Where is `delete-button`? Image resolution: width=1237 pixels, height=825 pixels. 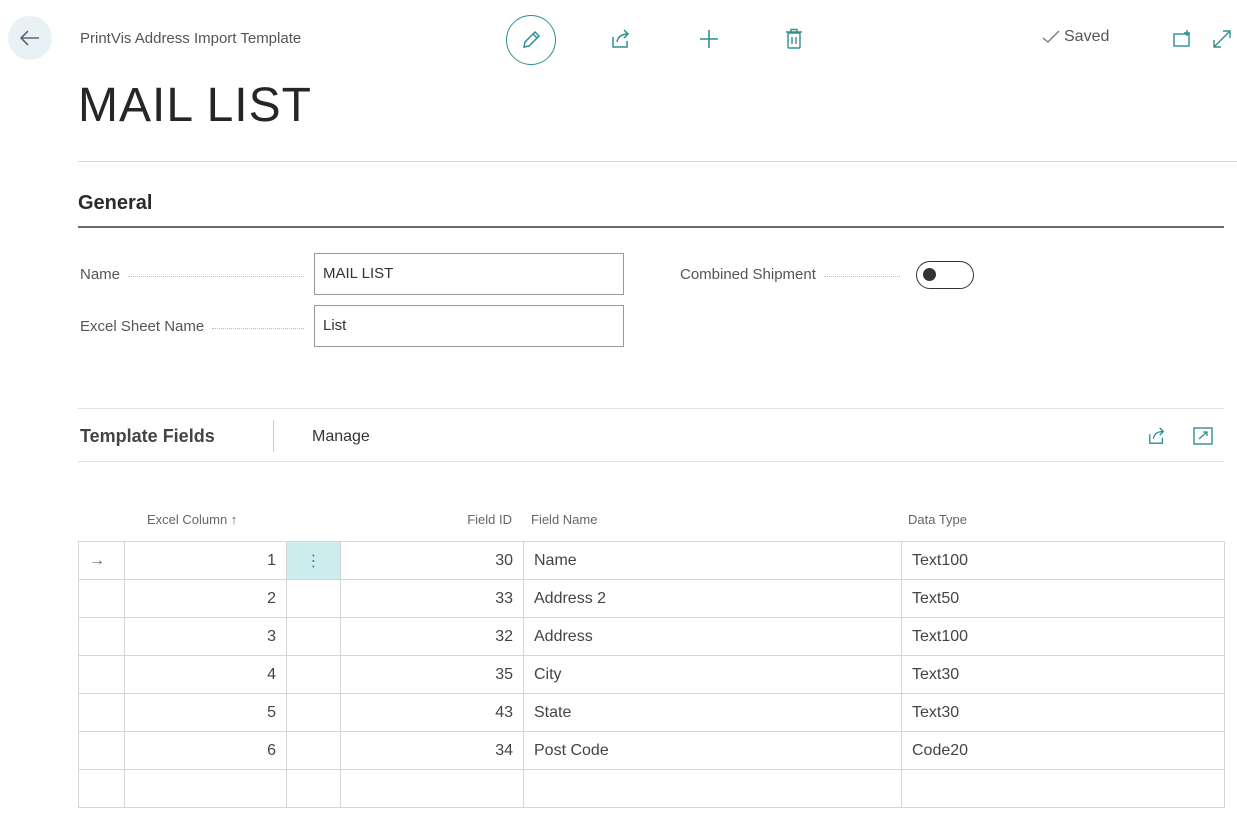 delete-button is located at coordinates (794, 39).